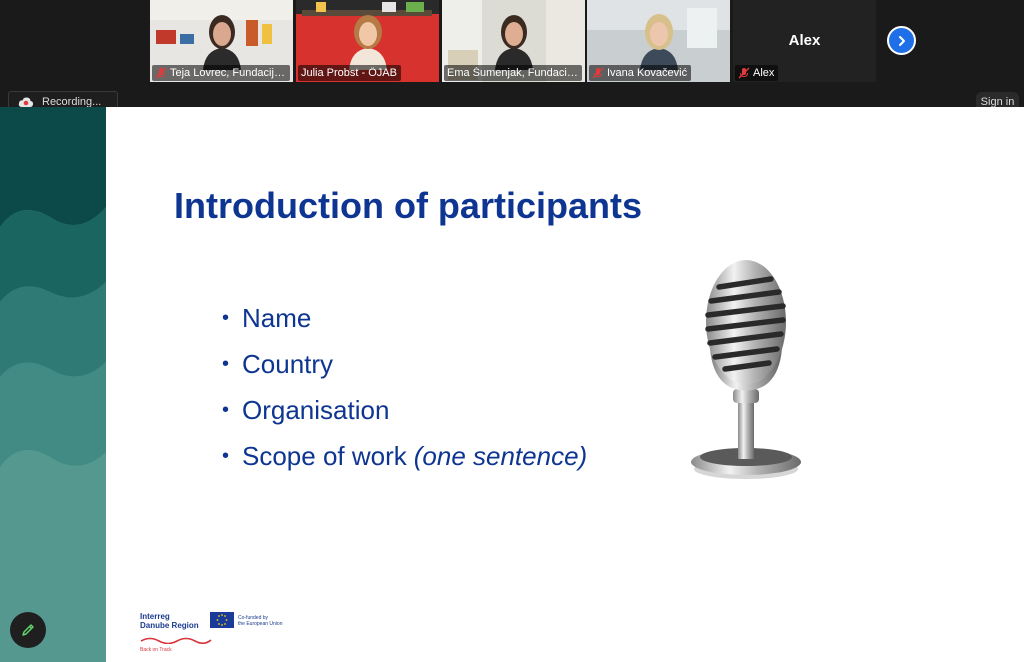 The image size is (1024, 662). I want to click on participant-name-bar: Alex, so click(757, 73).